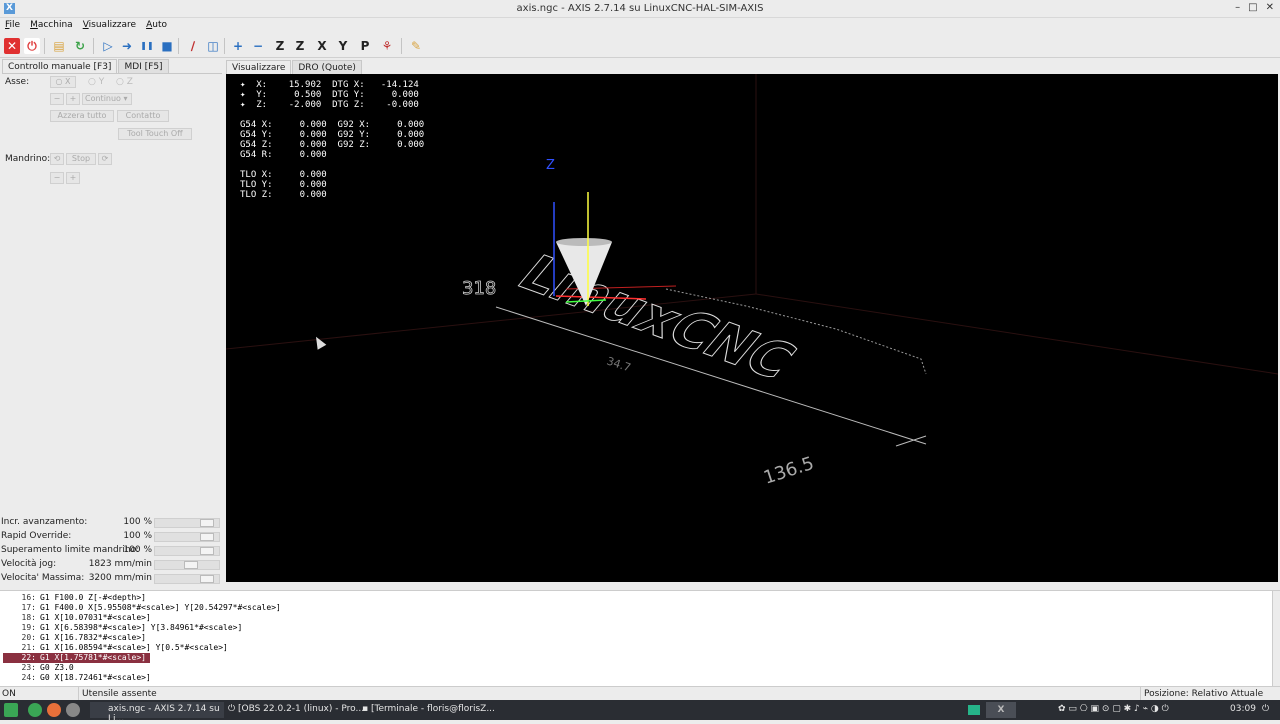 The height and width of the screenshot is (724, 1280). I want to click on gcode-line-current: 22: G1 X[1.75781*#<scale>], so click(76, 658).